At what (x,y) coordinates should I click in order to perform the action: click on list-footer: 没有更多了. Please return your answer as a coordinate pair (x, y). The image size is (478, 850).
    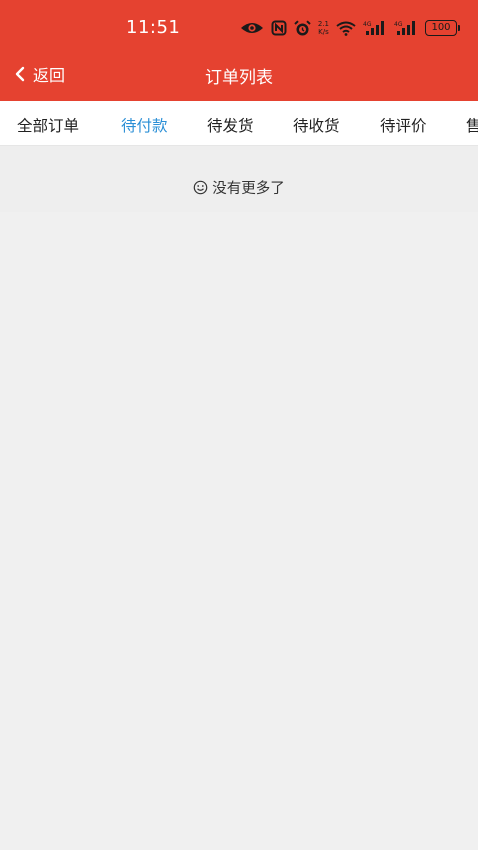
    Looking at the image, I should click on (239, 179).